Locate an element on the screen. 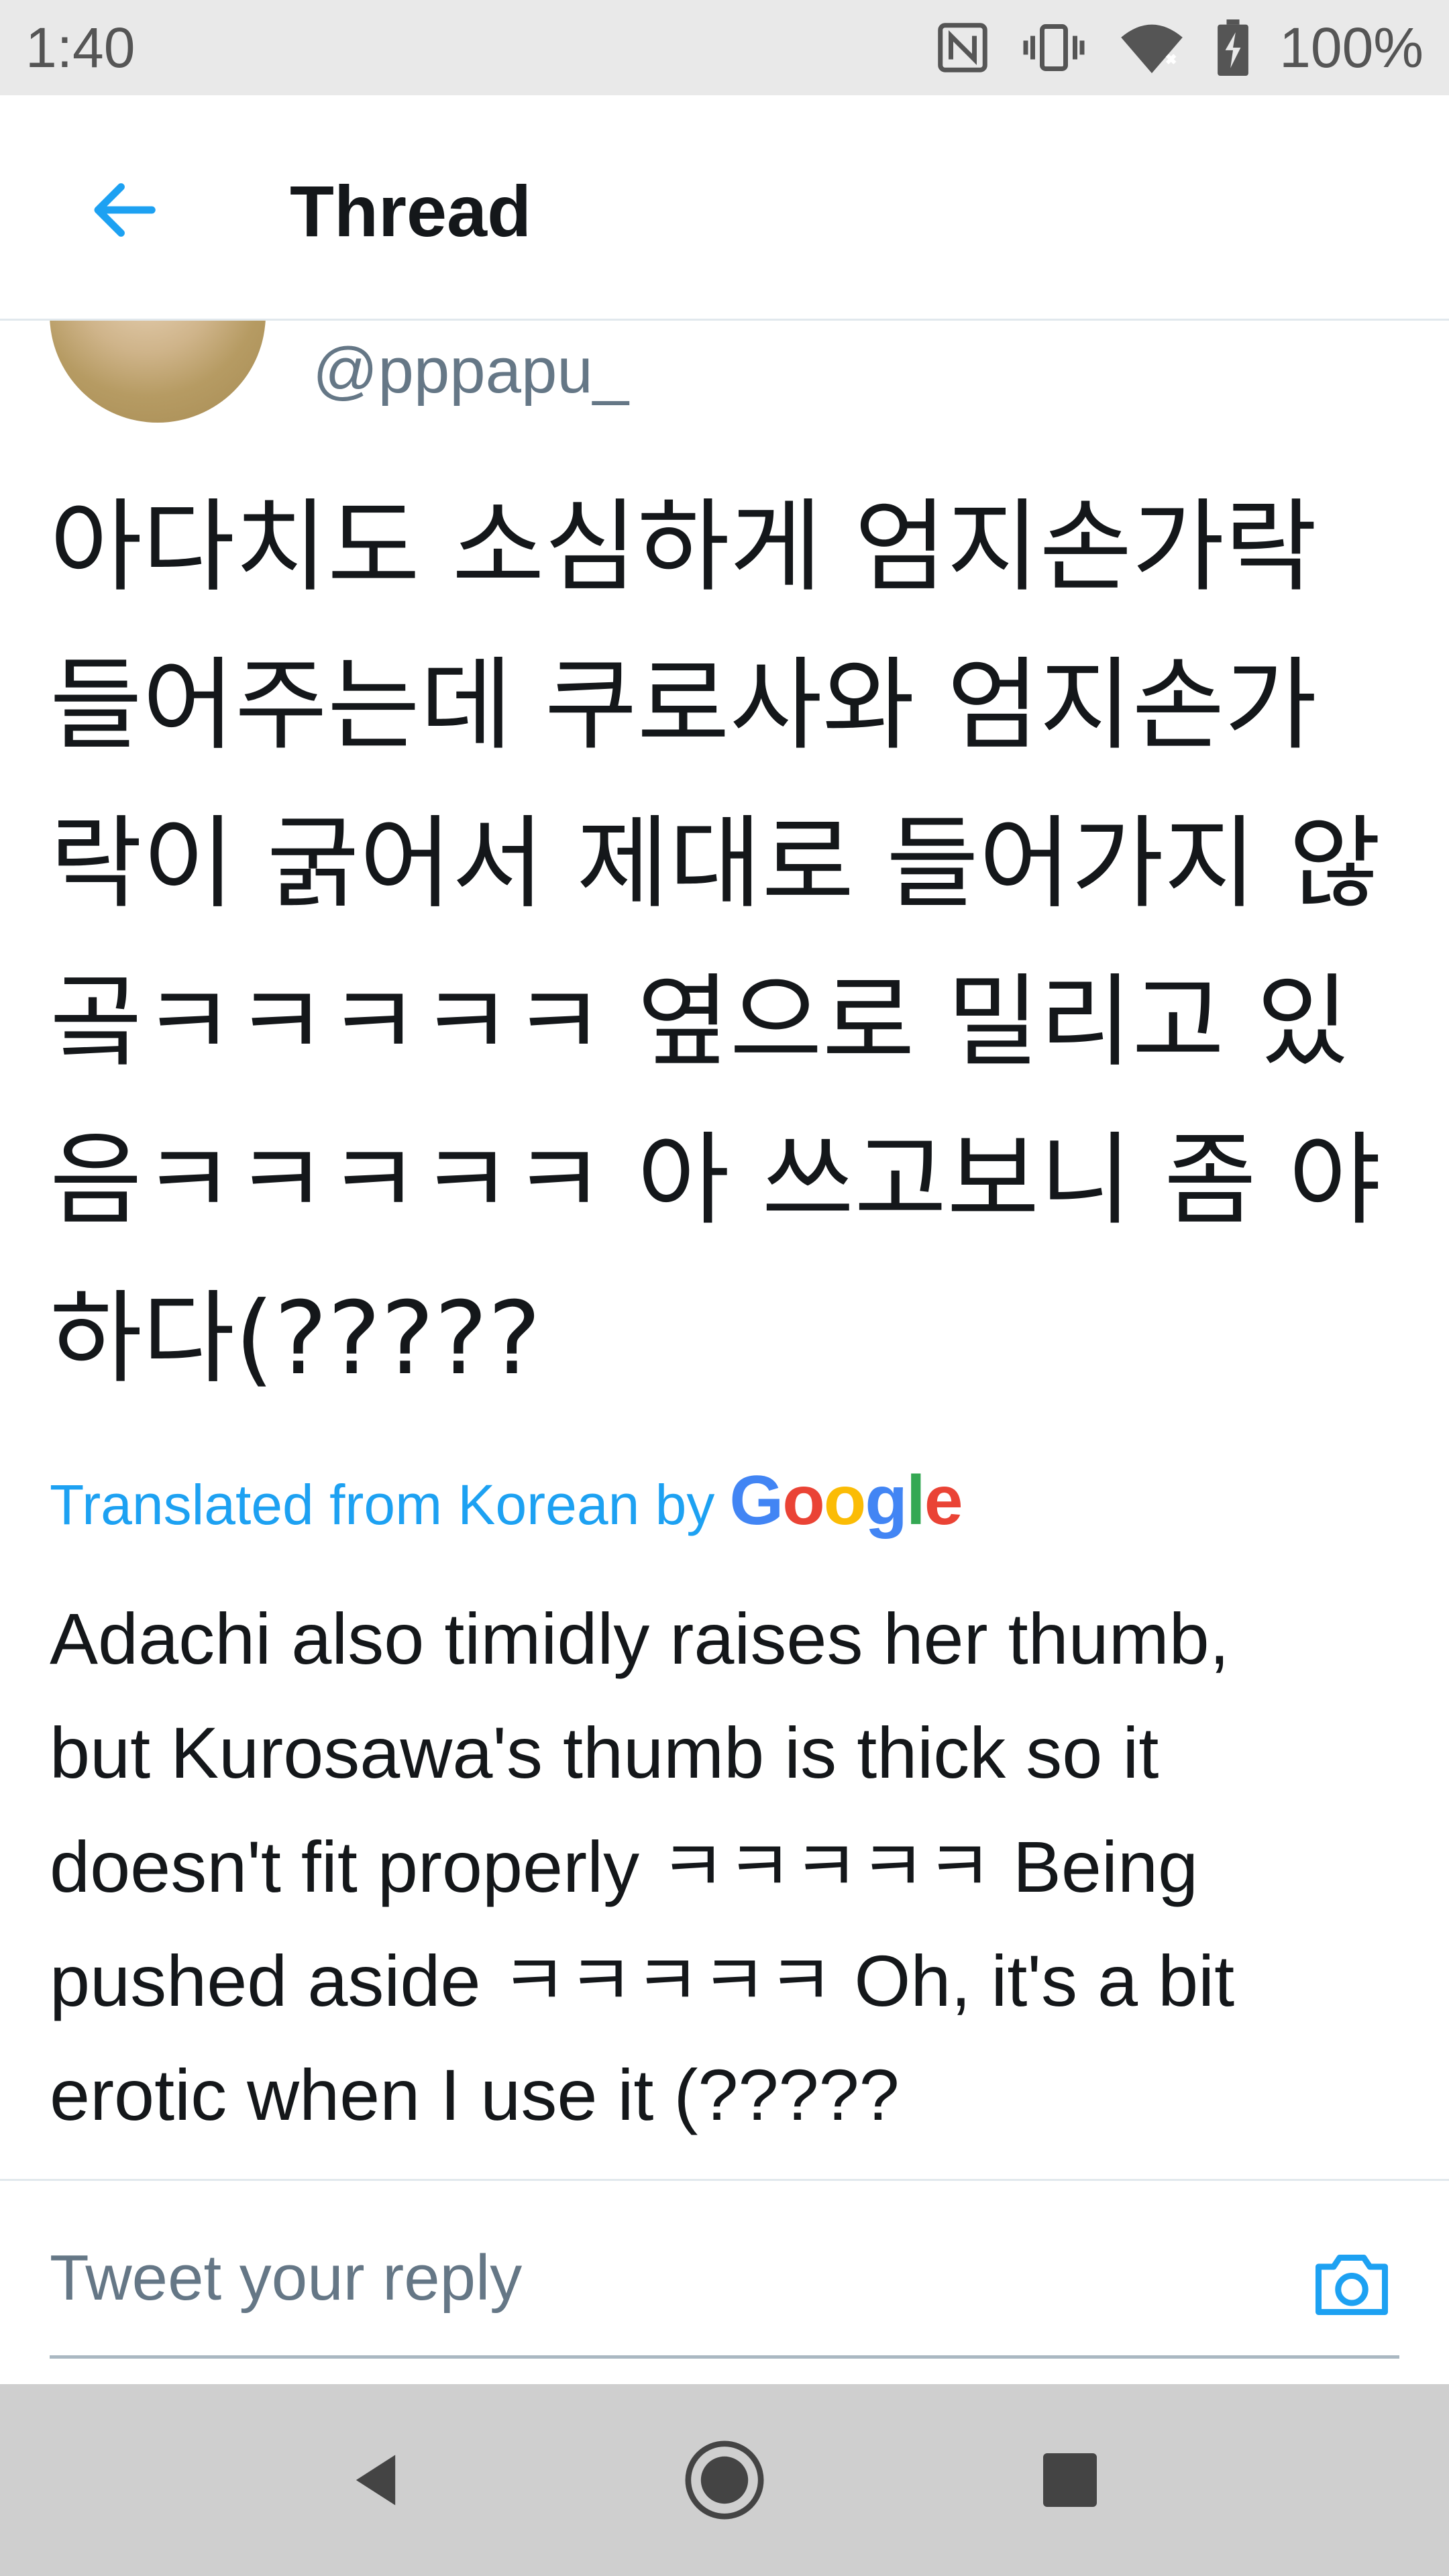  reply-input-underline is located at coordinates (724, 2357).